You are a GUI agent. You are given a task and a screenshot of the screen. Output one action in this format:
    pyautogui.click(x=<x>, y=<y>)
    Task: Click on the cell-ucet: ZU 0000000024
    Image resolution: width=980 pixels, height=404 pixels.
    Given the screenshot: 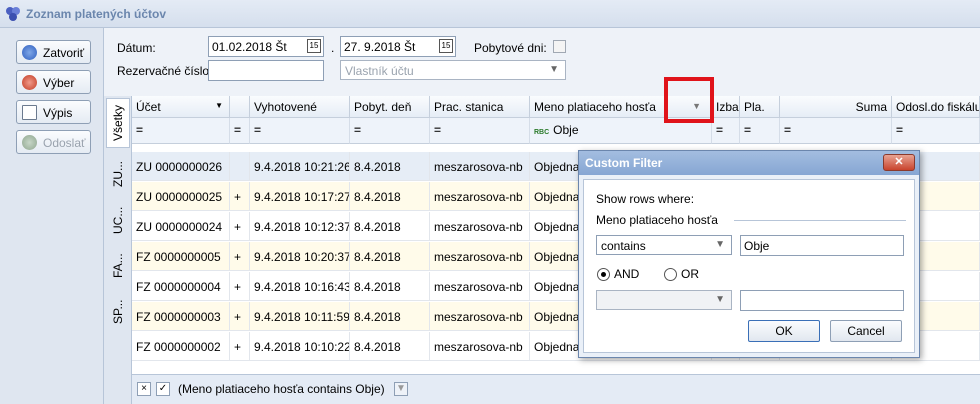 What is the action you would take?
    pyautogui.click(x=181, y=226)
    